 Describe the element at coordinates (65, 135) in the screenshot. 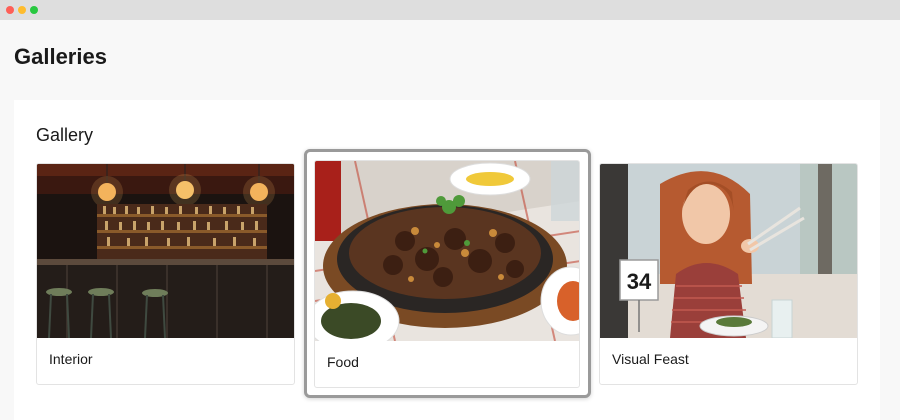

I see `gallery-heading: Gallery` at that location.